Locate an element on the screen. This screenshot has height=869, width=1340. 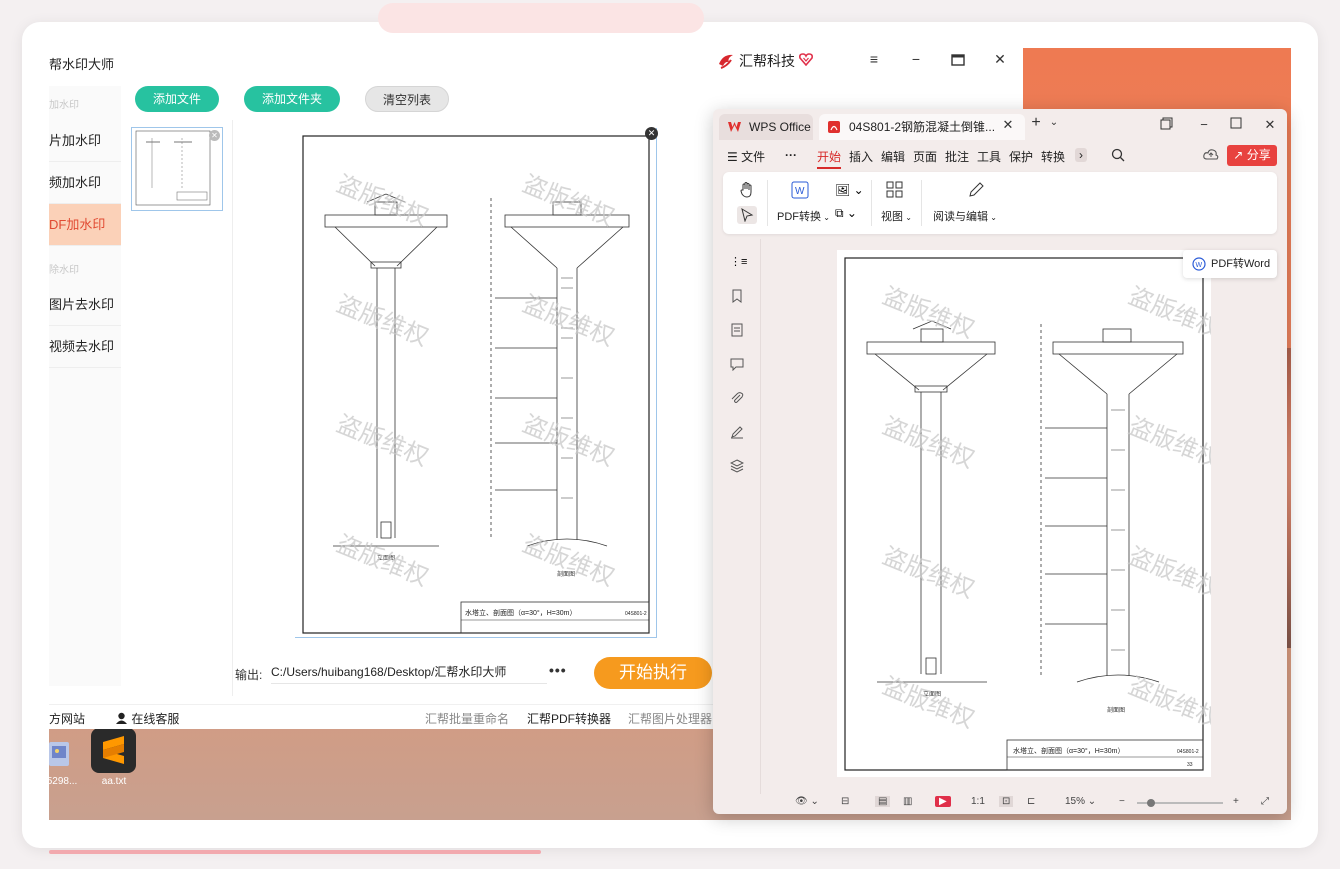
sidebar-item-pdf-watermark: DF加水印 is located at coordinates (85, 225).